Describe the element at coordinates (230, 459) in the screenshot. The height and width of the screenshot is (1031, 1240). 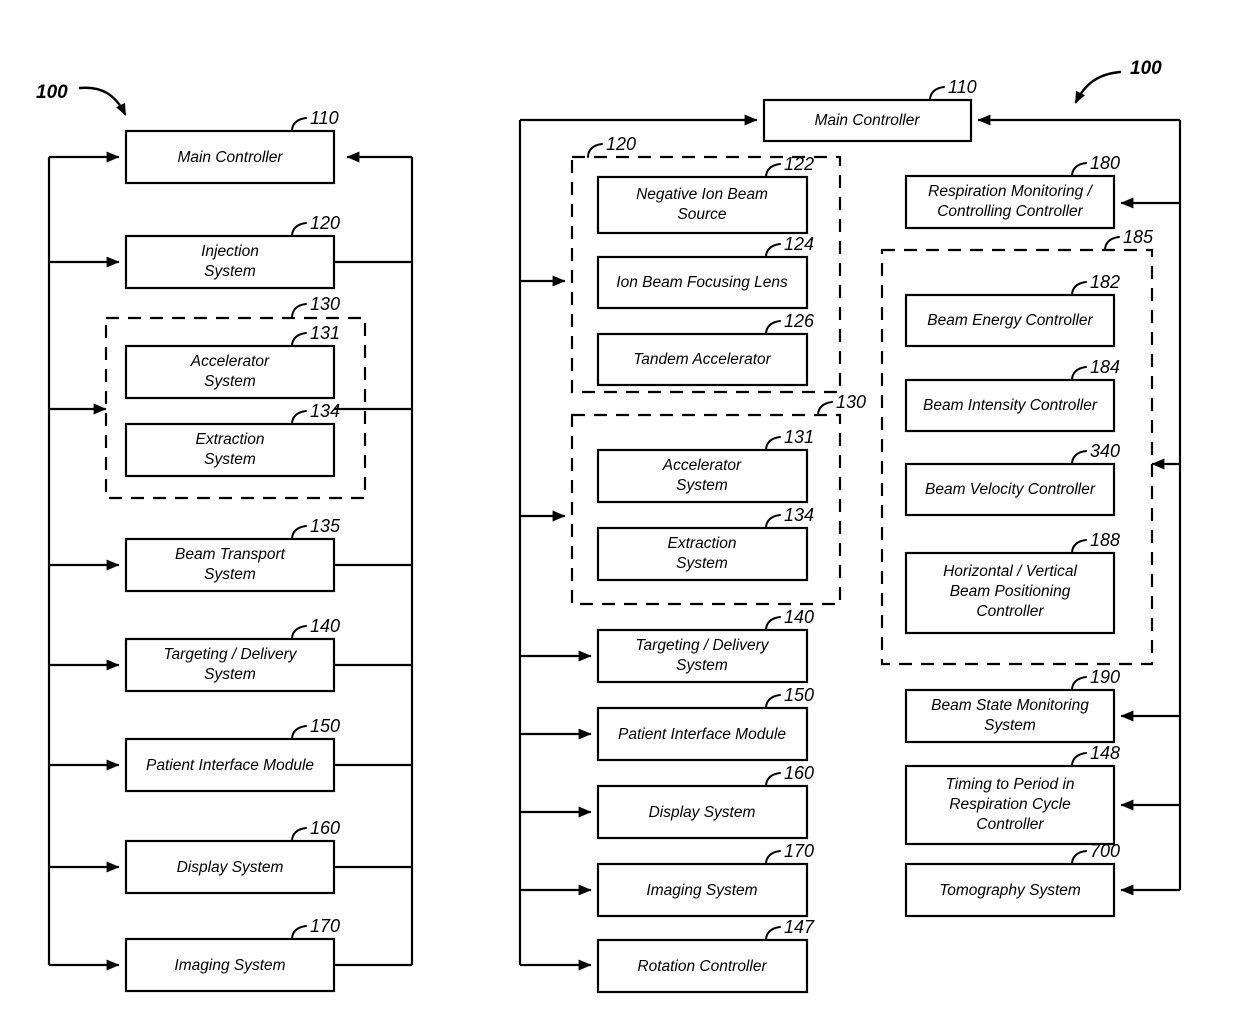
I see `left-block-134-label-2: System` at that location.